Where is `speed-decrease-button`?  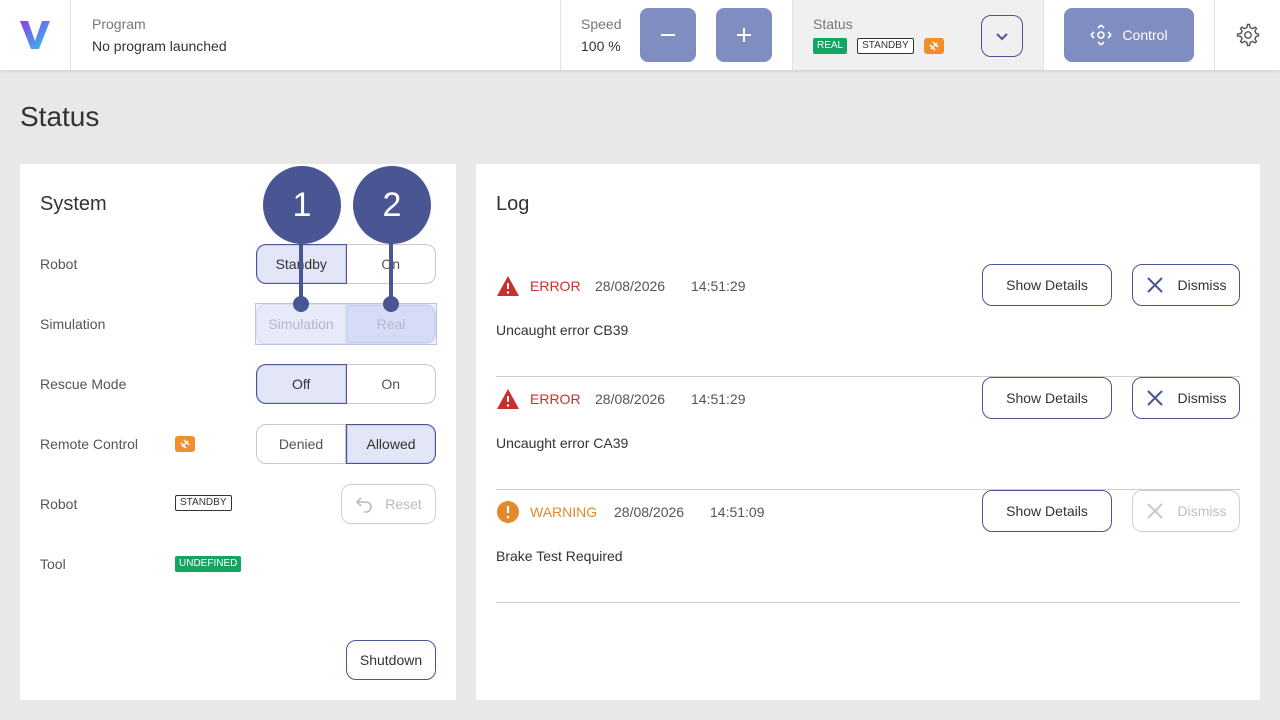
speed-decrease-button is located at coordinates (668, 35).